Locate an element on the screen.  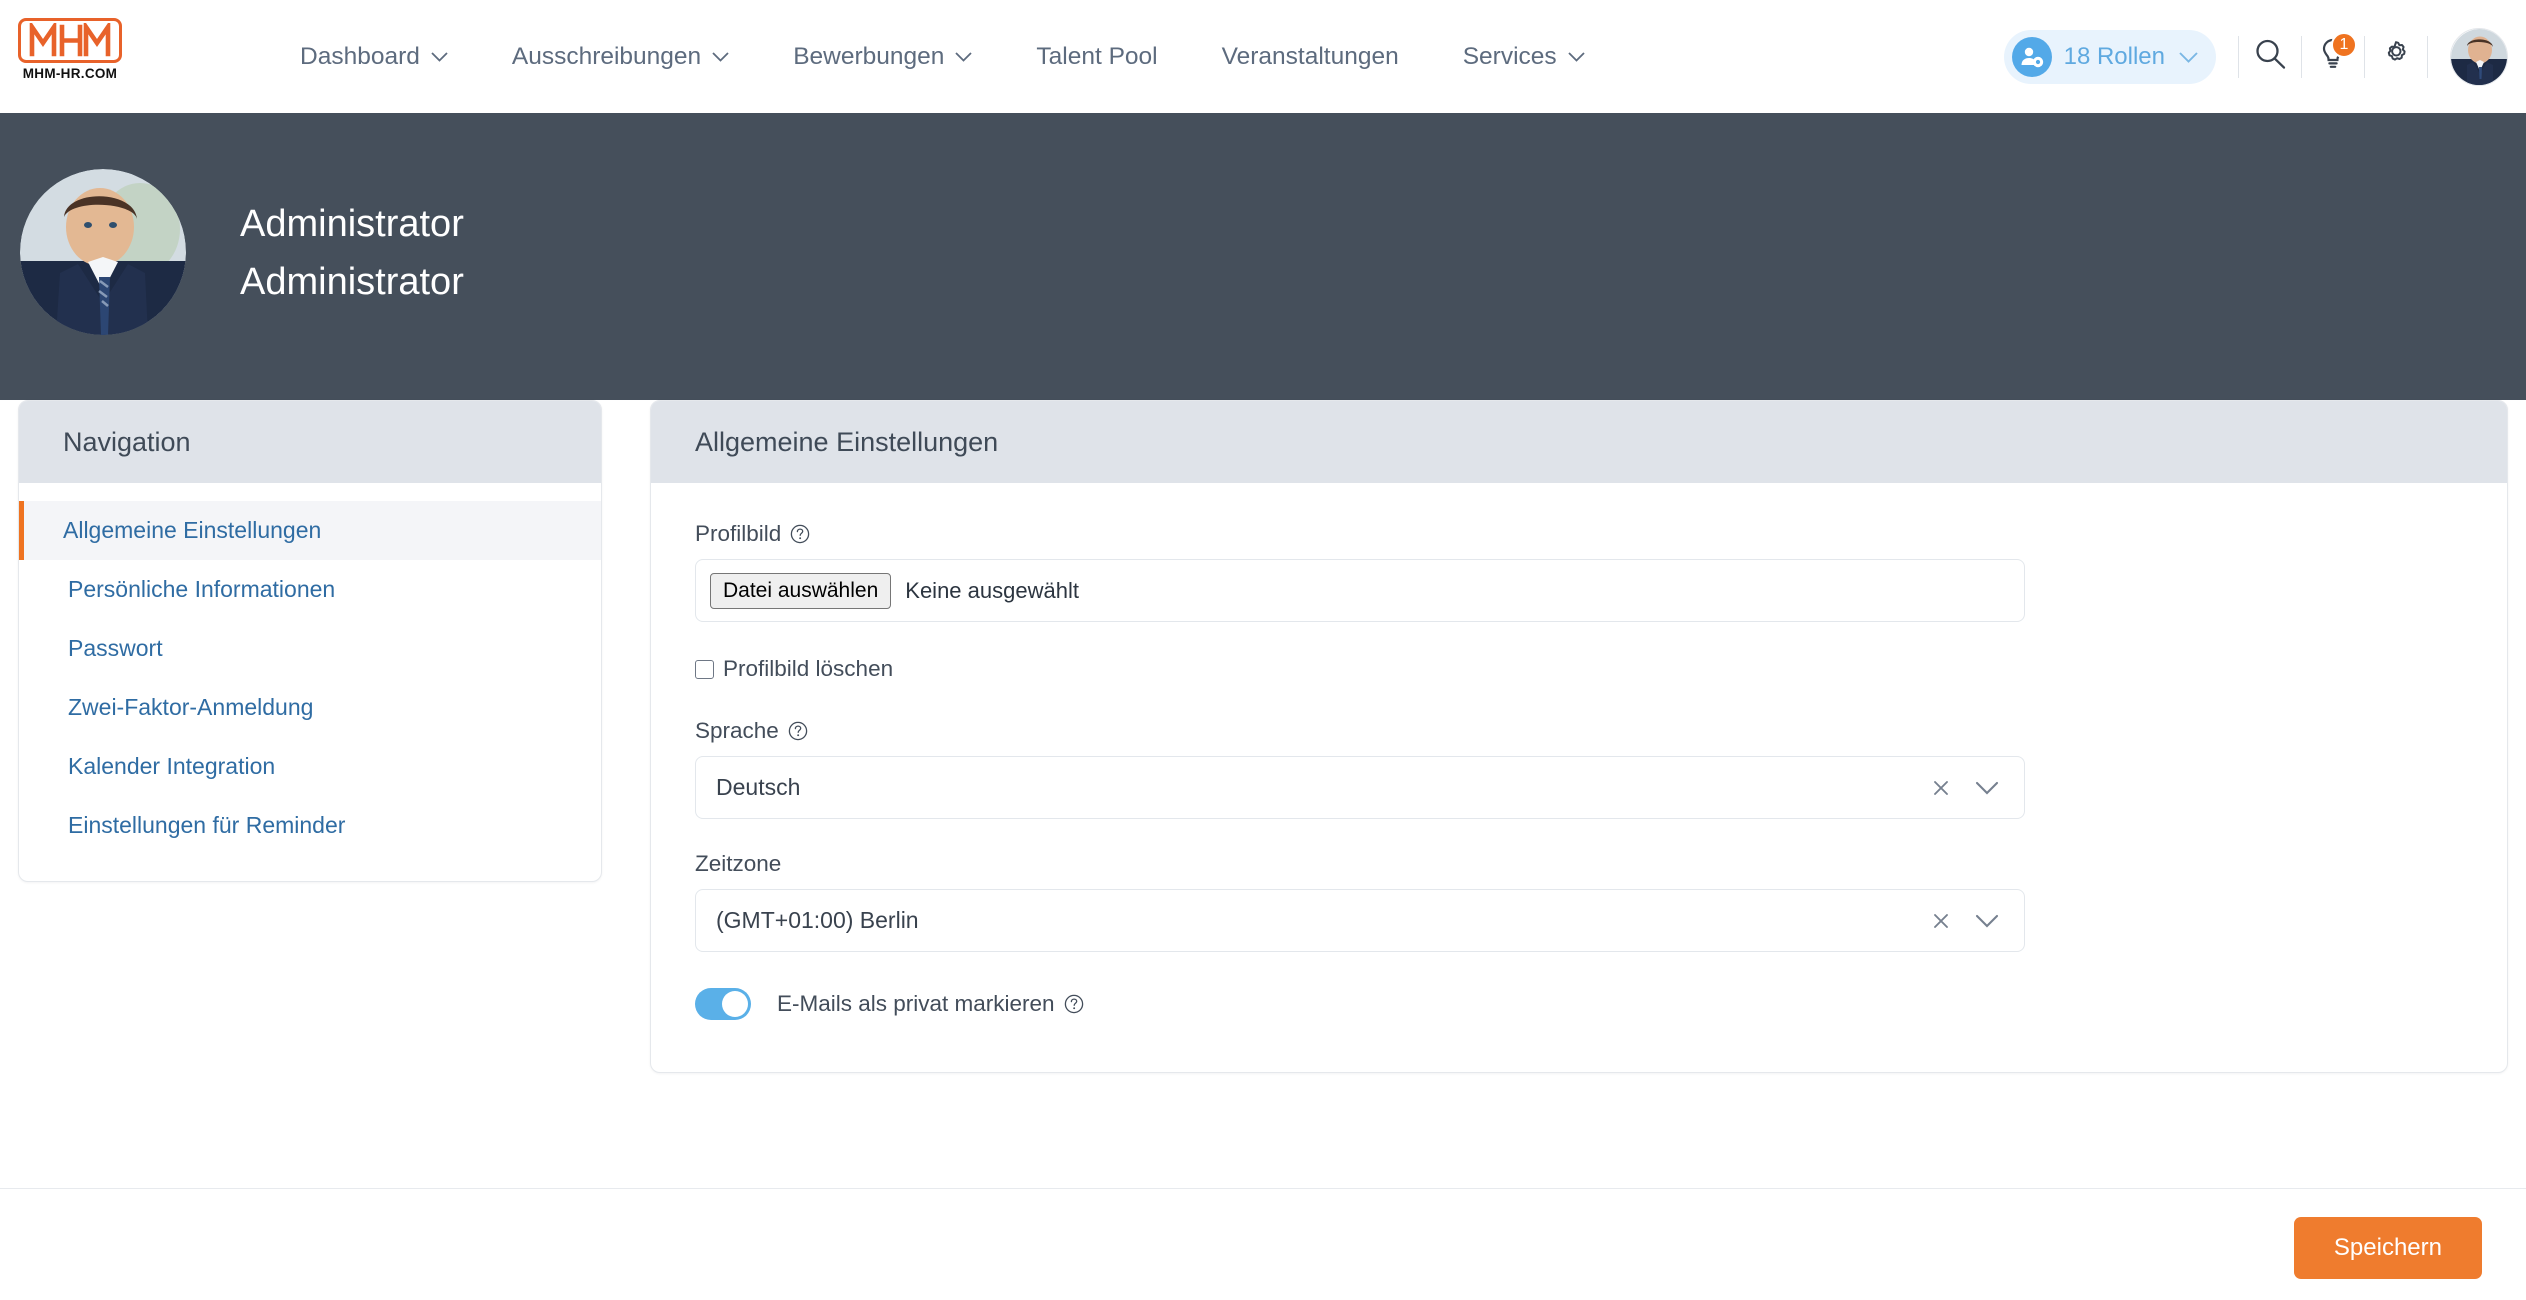
sprache-label: Sprache is located at coordinates (1579, 731).